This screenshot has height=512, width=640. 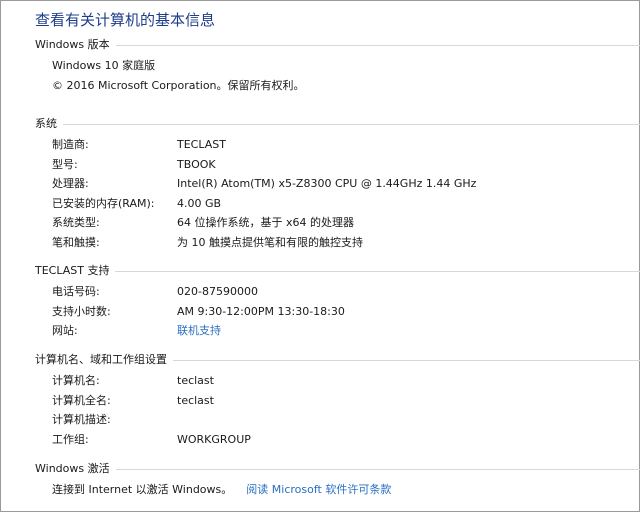 What do you see at coordinates (81, 311) in the screenshot?
I see `row-label: 支持小时数:` at bounding box center [81, 311].